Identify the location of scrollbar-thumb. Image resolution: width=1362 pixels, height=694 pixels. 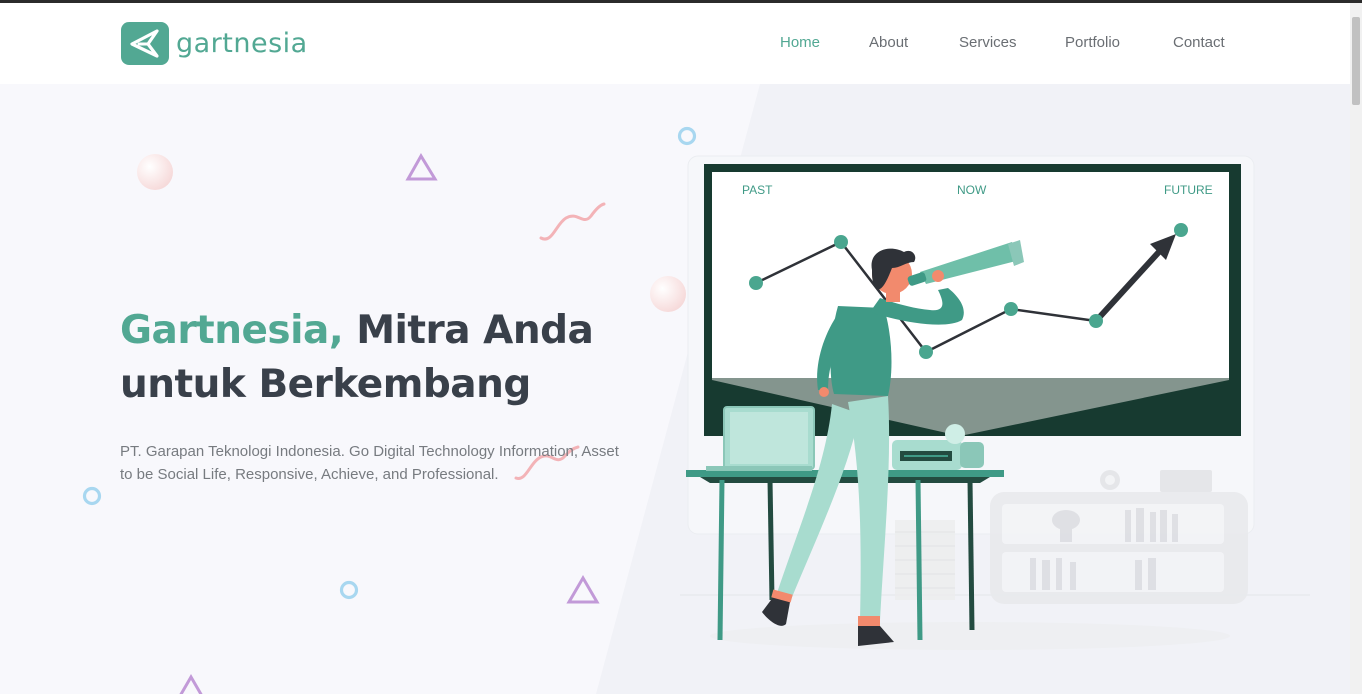
(1356, 61).